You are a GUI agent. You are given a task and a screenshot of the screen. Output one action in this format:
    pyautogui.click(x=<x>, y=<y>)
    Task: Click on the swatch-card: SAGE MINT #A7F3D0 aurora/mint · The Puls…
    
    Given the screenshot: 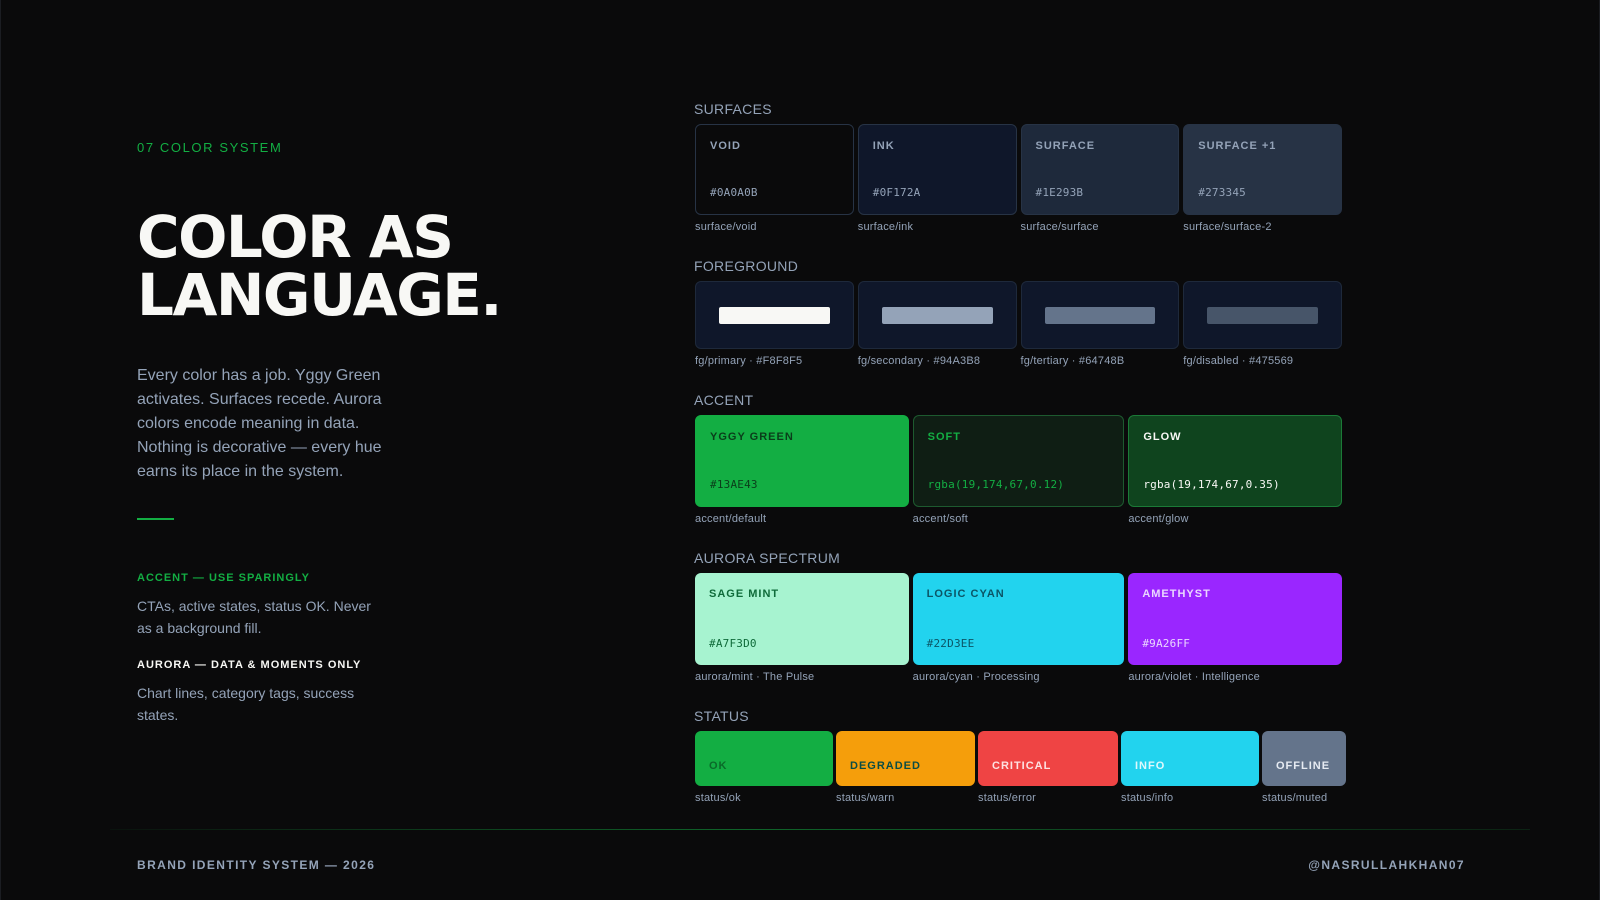 What is the action you would take?
    pyautogui.click(x=802, y=628)
    